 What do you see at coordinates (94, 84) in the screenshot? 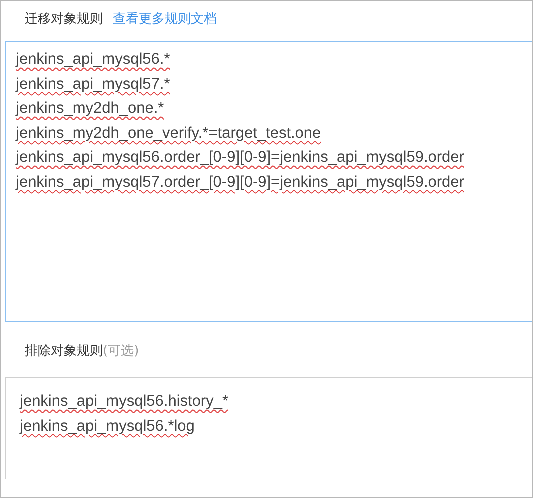
I see `rule-line: jenkins_api_mysql57.*` at bounding box center [94, 84].